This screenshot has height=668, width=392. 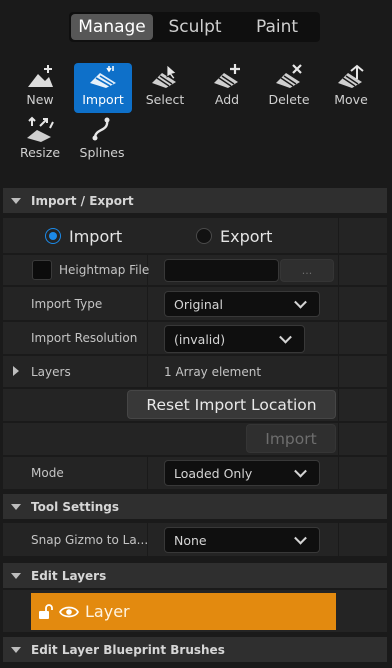 What do you see at coordinates (96, 236) in the screenshot?
I see `radio-import-label: Import` at bounding box center [96, 236].